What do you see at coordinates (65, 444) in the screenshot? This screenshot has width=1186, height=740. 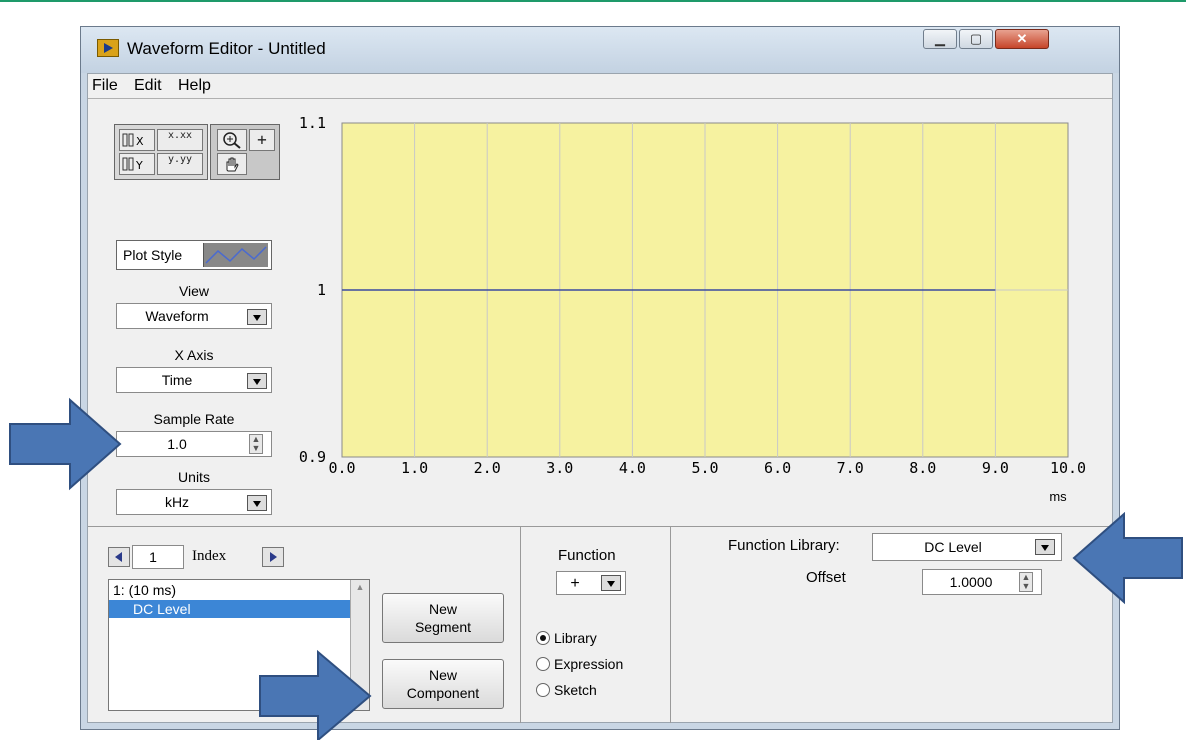 I see `arrow-pointing-right-units` at bounding box center [65, 444].